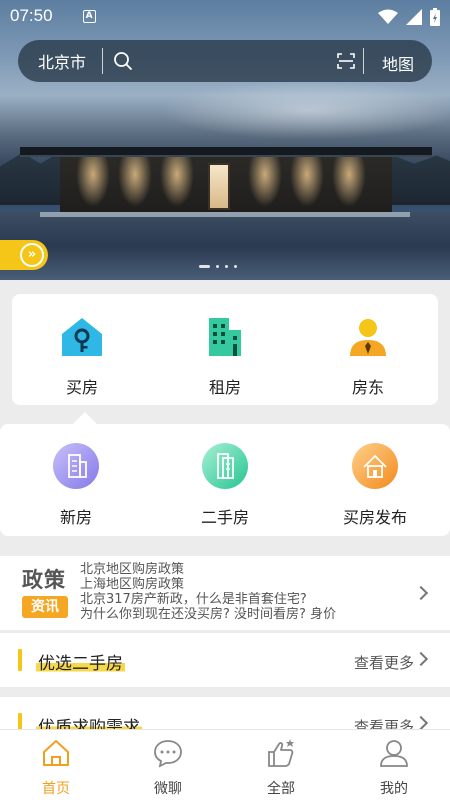  I want to click on house-roof, so click(226, 152).